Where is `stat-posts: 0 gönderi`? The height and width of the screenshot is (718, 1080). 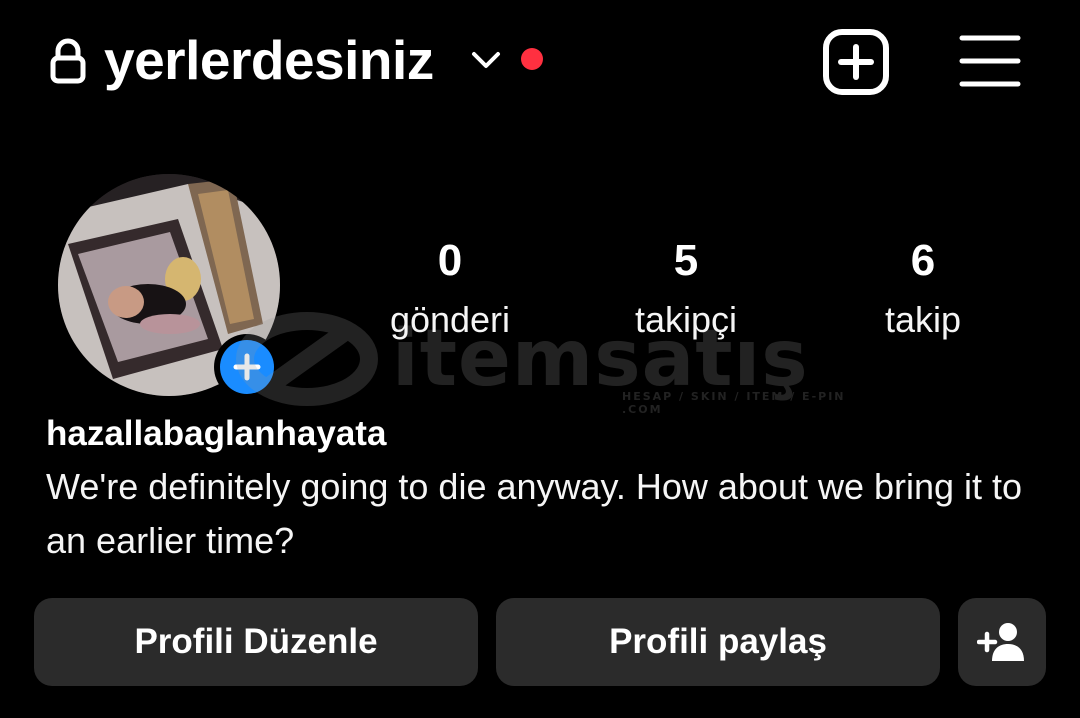
stat-posts: 0 gönderi is located at coordinates (450, 289).